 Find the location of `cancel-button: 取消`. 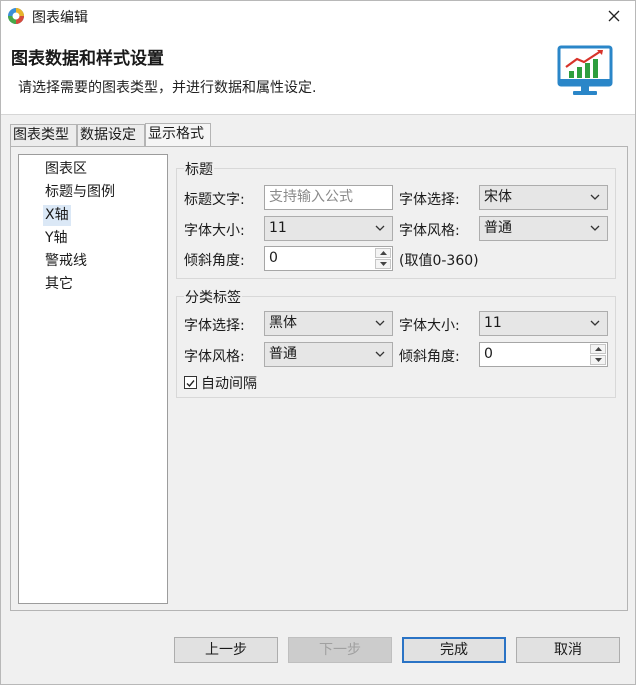

cancel-button: 取消 is located at coordinates (568, 650).